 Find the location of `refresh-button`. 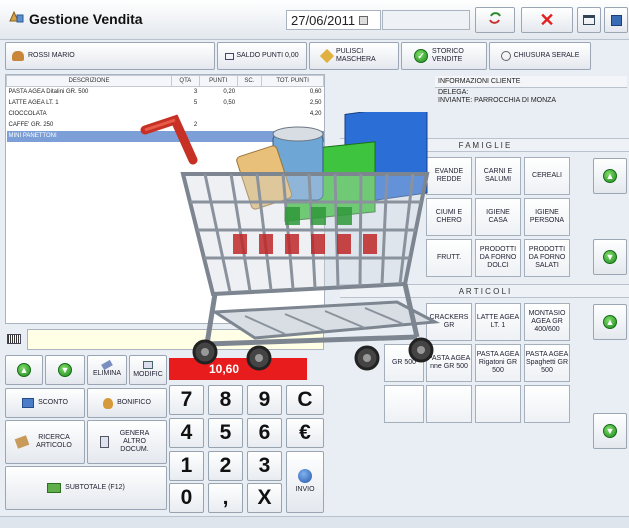

refresh-button is located at coordinates (495, 20).